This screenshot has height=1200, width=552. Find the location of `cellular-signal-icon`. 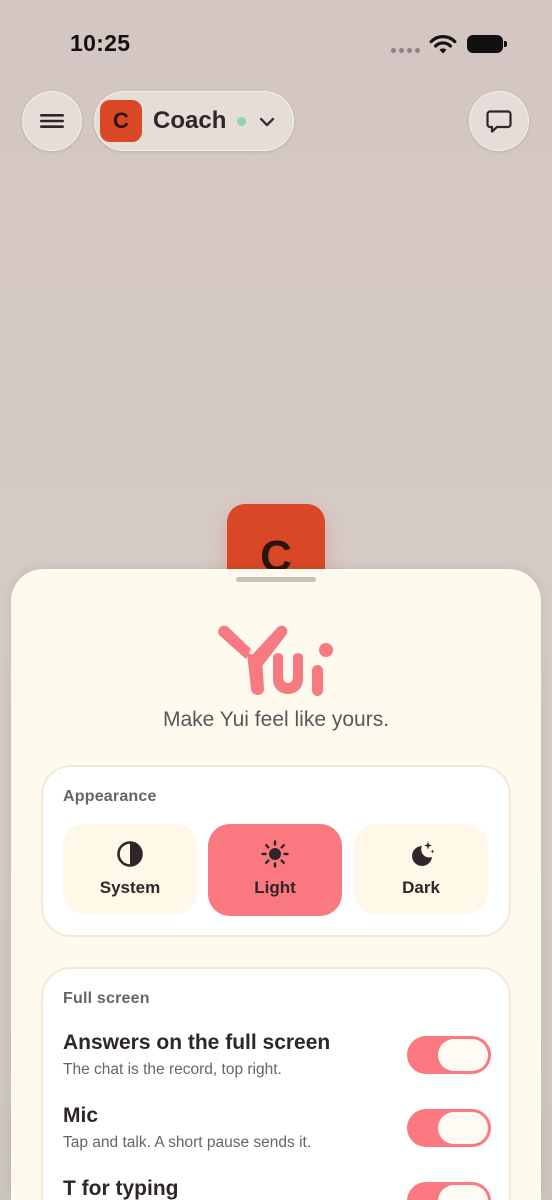

cellular-signal-icon is located at coordinates (406, 52).